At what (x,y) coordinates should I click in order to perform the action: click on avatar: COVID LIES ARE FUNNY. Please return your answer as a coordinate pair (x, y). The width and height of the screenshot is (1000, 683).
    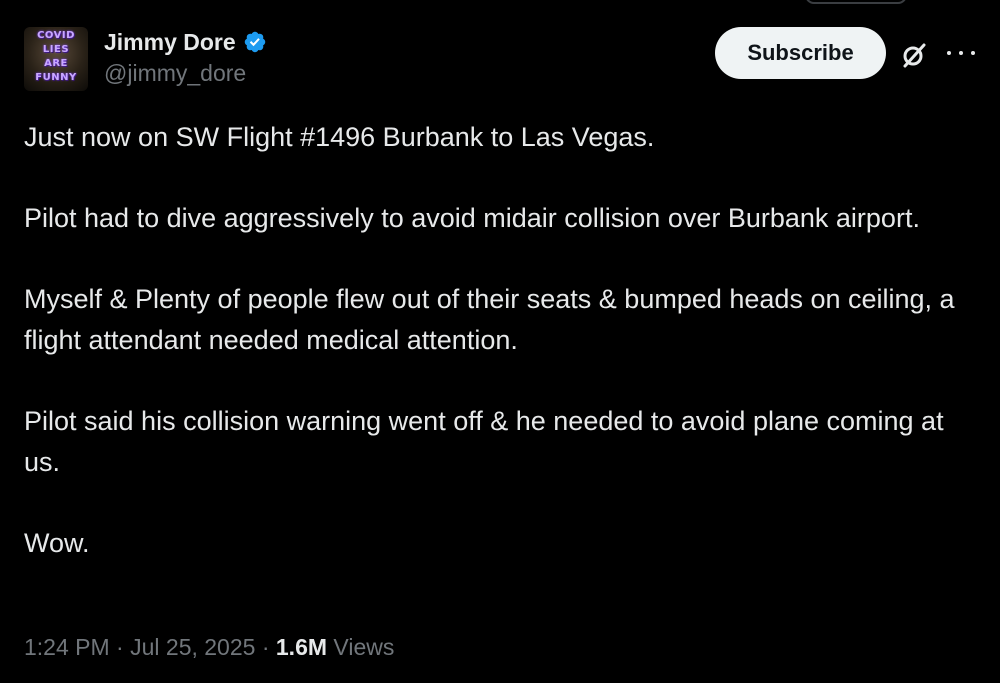
    Looking at the image, I should click on (56, 59).